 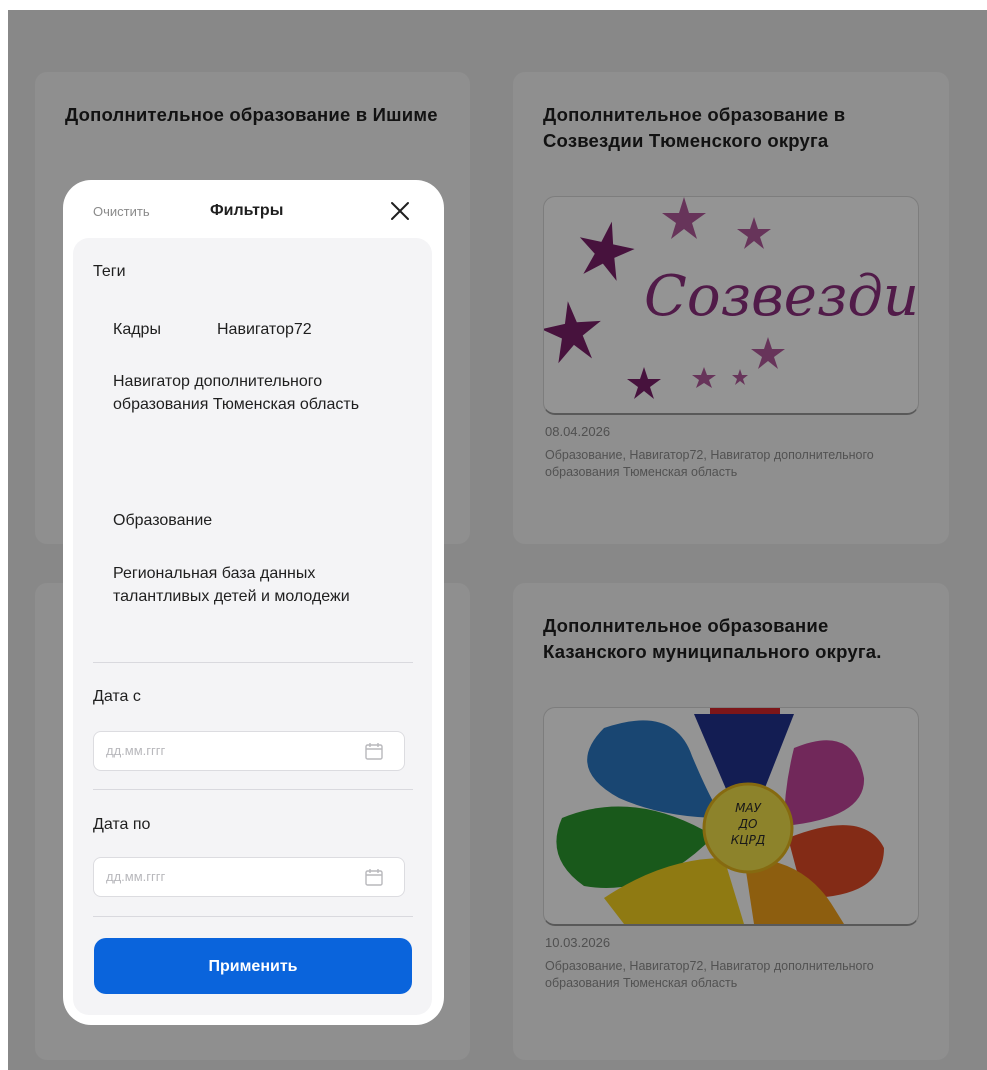 What do you see at coordinates (249, 877) in the screenshot?
I see `date-to-input: дд.мм.гггг` at bounding box center [249, 877].